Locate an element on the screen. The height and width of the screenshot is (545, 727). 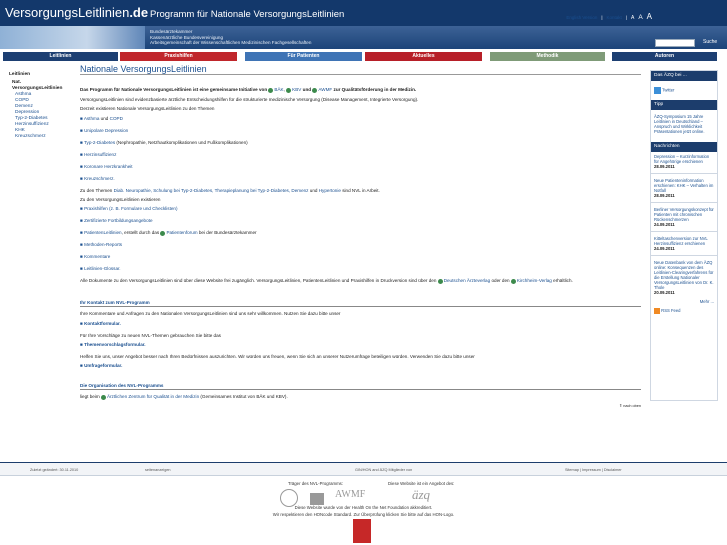
kontaktformular-link: Kontaktformular. is located at coordinates (102, 323).